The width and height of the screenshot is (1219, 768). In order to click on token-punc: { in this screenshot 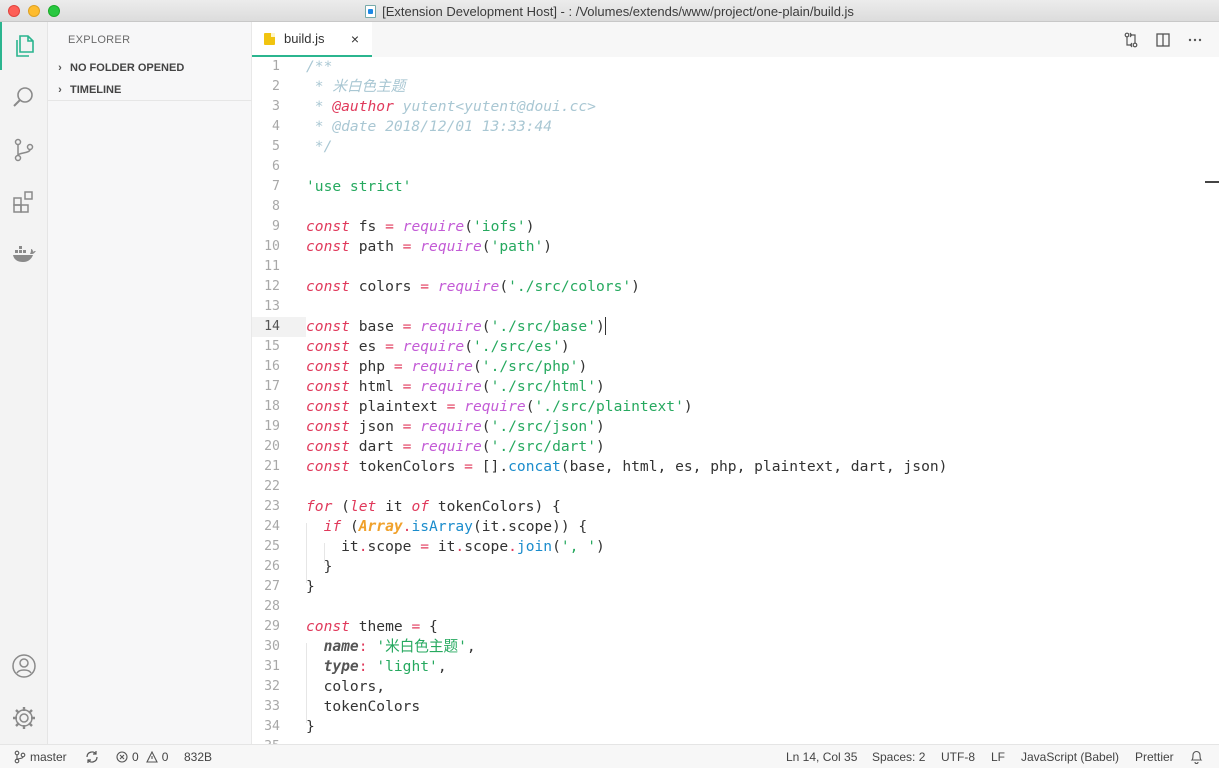, I will do `click(429, 626)`.